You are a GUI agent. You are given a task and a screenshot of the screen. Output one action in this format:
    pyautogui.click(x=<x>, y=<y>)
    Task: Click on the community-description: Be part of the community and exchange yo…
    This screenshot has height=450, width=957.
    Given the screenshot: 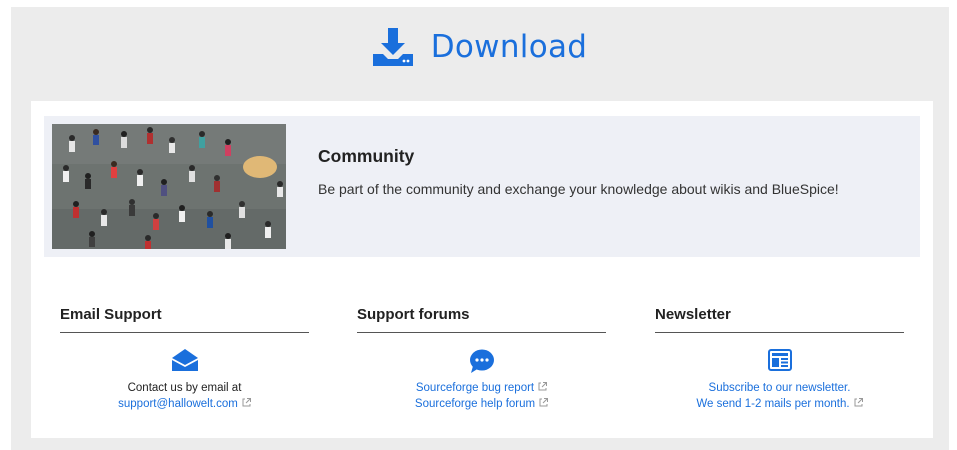 What is the action you would take?
    pyautogui.click(x=578, y=189)
    